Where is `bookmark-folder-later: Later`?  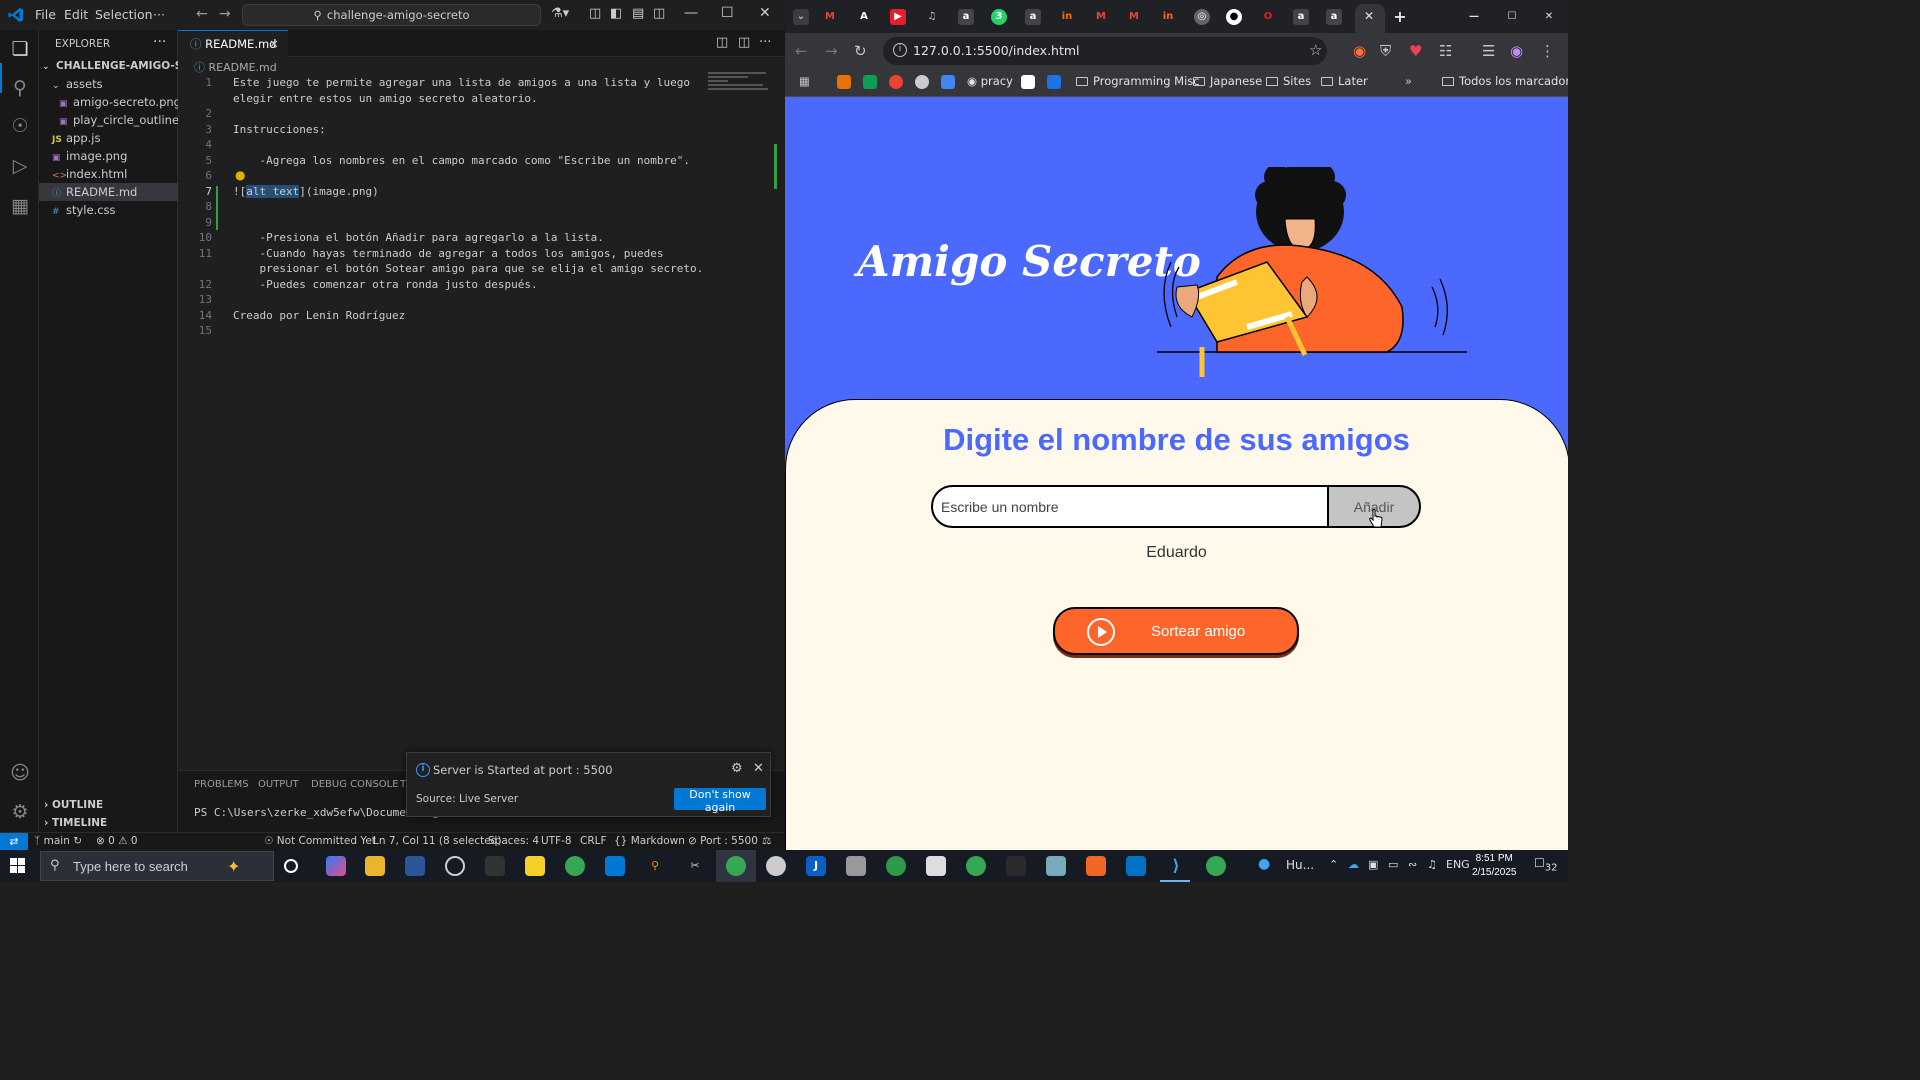
bookmark-folder-later: Later is located at coordinates (1344, 81).